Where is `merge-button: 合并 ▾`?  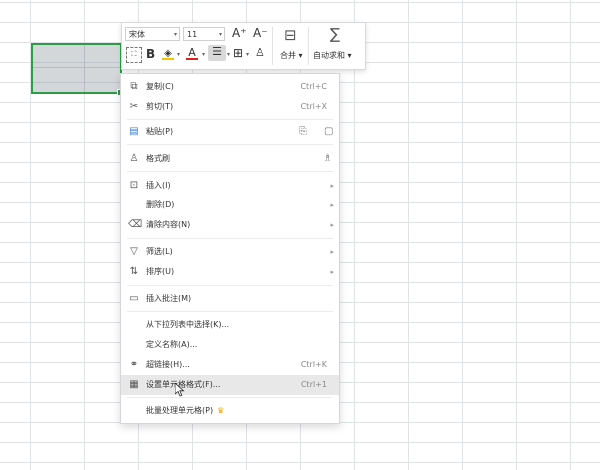
merge-button: 合并 ▾ is located at coordinates (291, 55).